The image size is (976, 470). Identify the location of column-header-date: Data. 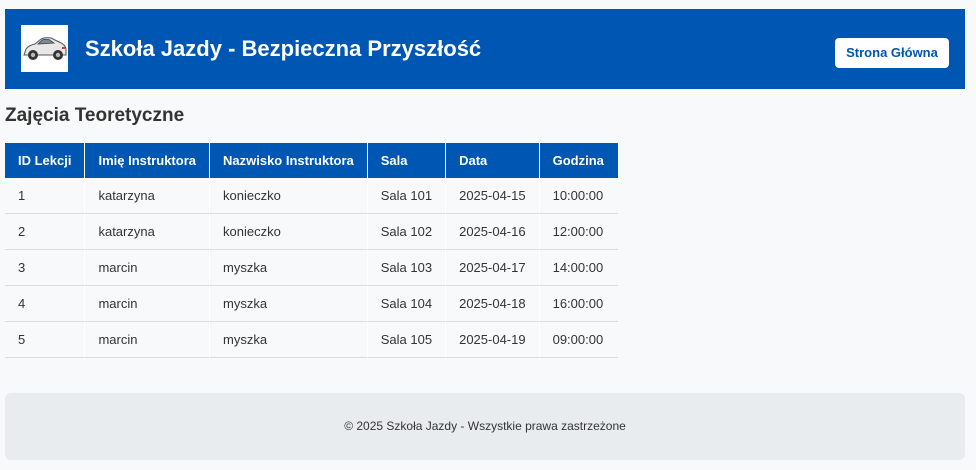
(493, 160).